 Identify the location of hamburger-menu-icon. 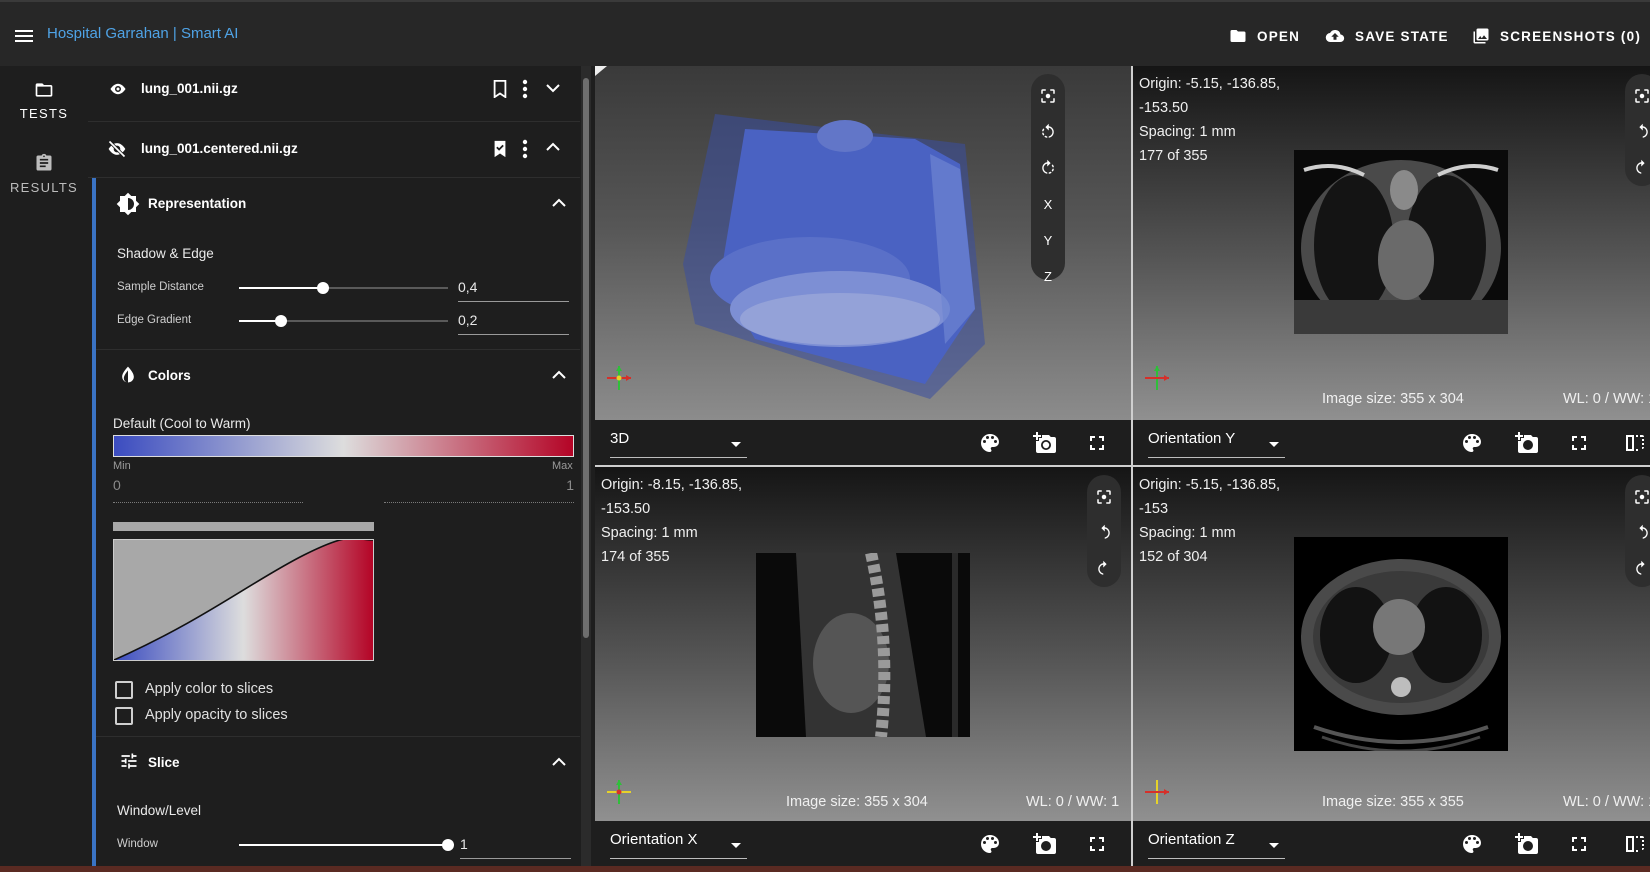
(24, 36).